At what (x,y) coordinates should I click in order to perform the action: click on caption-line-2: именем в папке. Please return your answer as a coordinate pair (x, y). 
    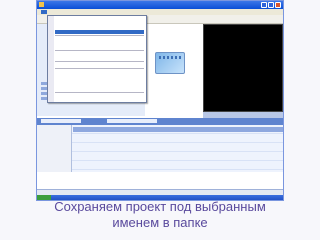
    Looking at the image, I should click on (160, 222).